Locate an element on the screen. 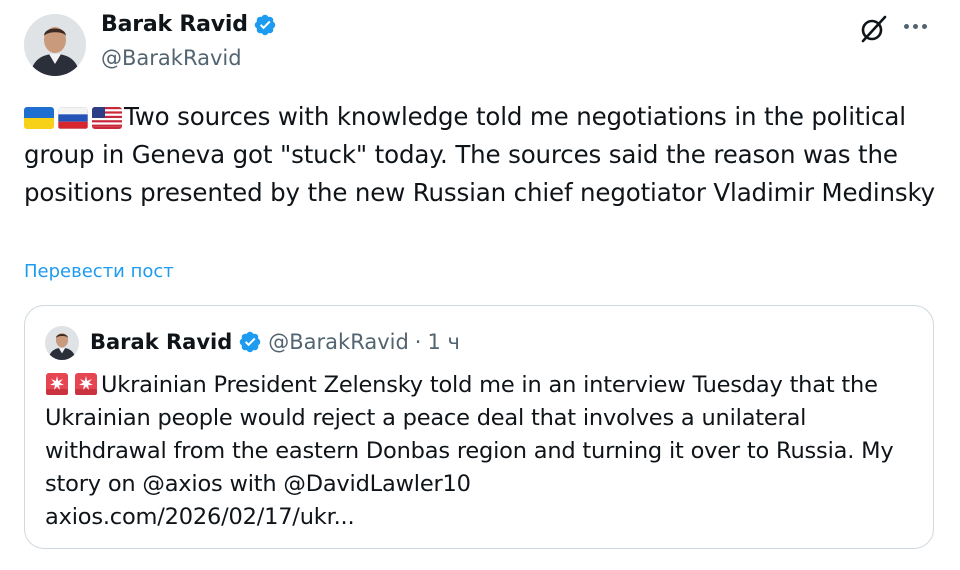 The image size is (960, 570). grok-icon is located at coordinates (873, 29).